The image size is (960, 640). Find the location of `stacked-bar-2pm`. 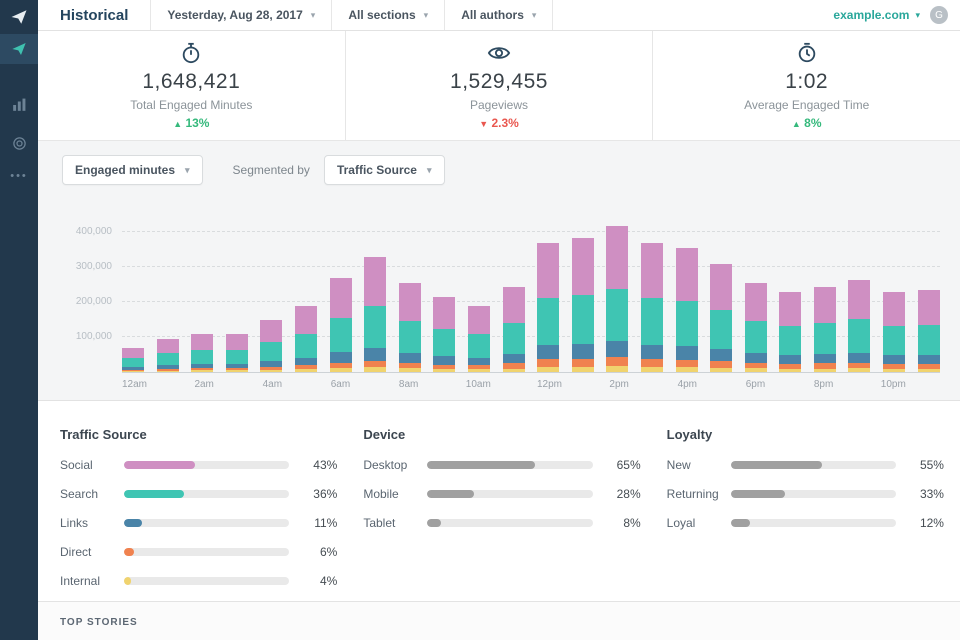

stacked-bar-2pm is located at coordinates (617, 293).